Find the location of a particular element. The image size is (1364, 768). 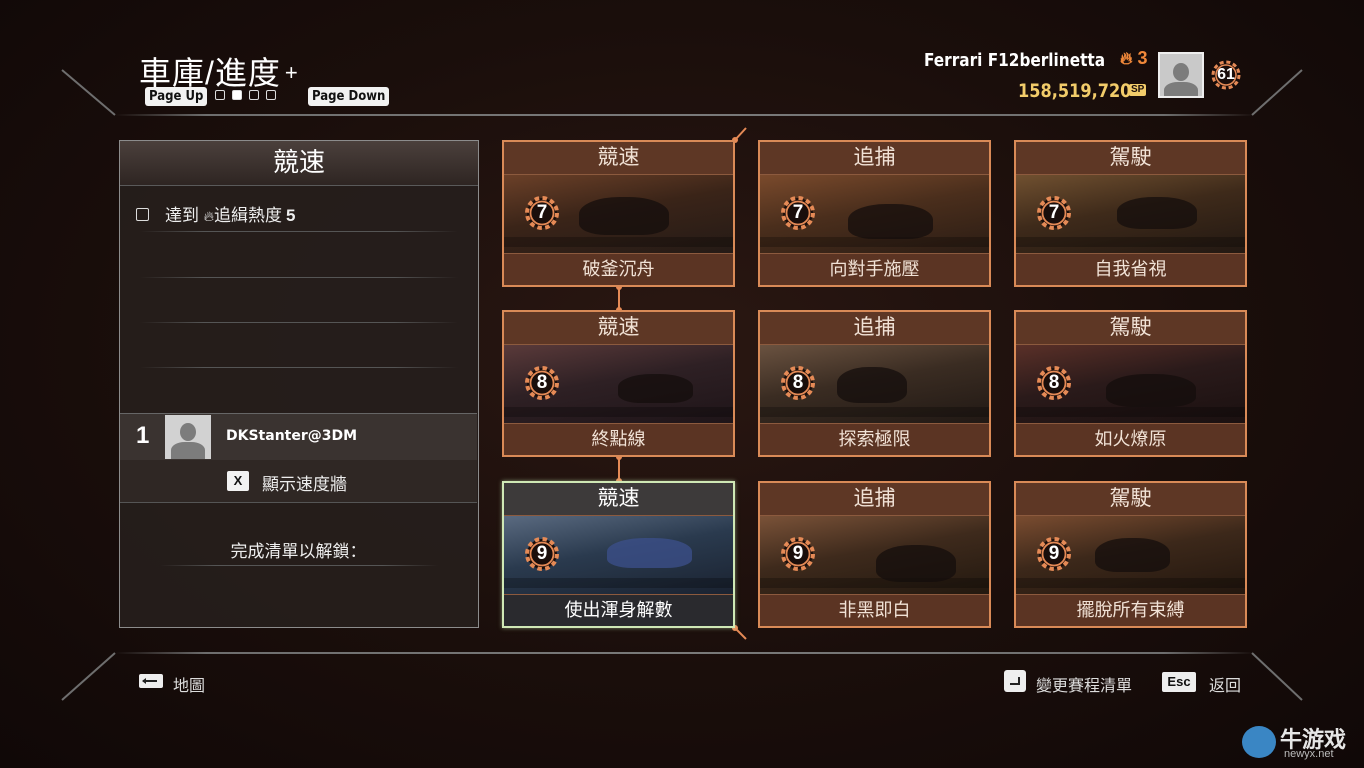

speedwall-label: 顯示速度牆 is located at coordinates (304, 484).